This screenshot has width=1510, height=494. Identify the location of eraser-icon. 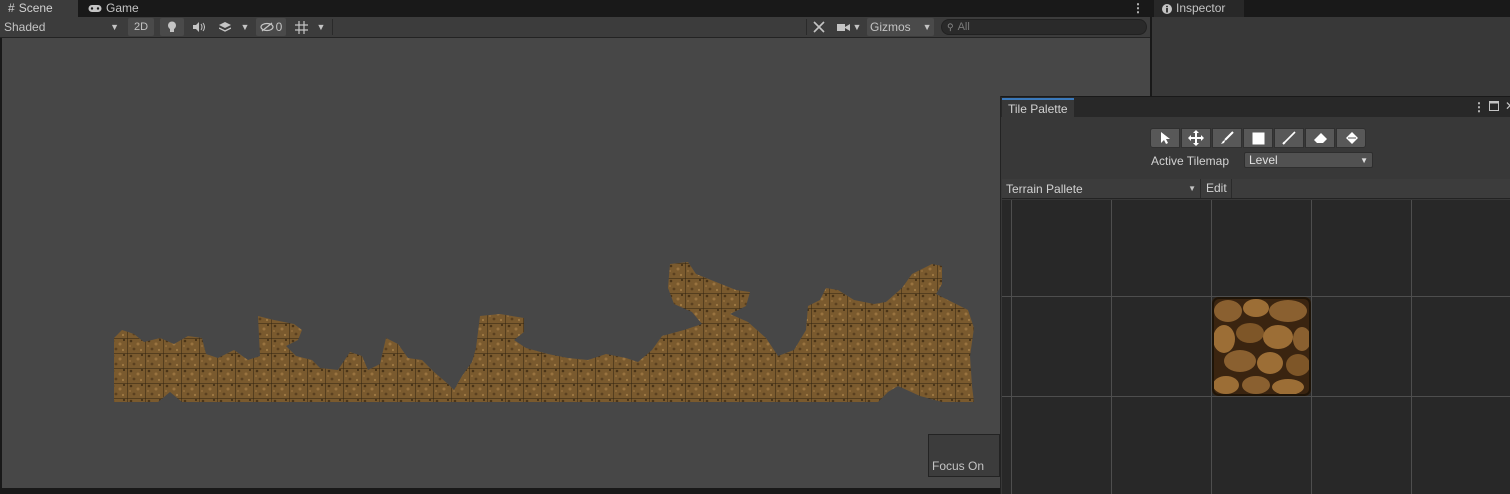
(1320, 138).